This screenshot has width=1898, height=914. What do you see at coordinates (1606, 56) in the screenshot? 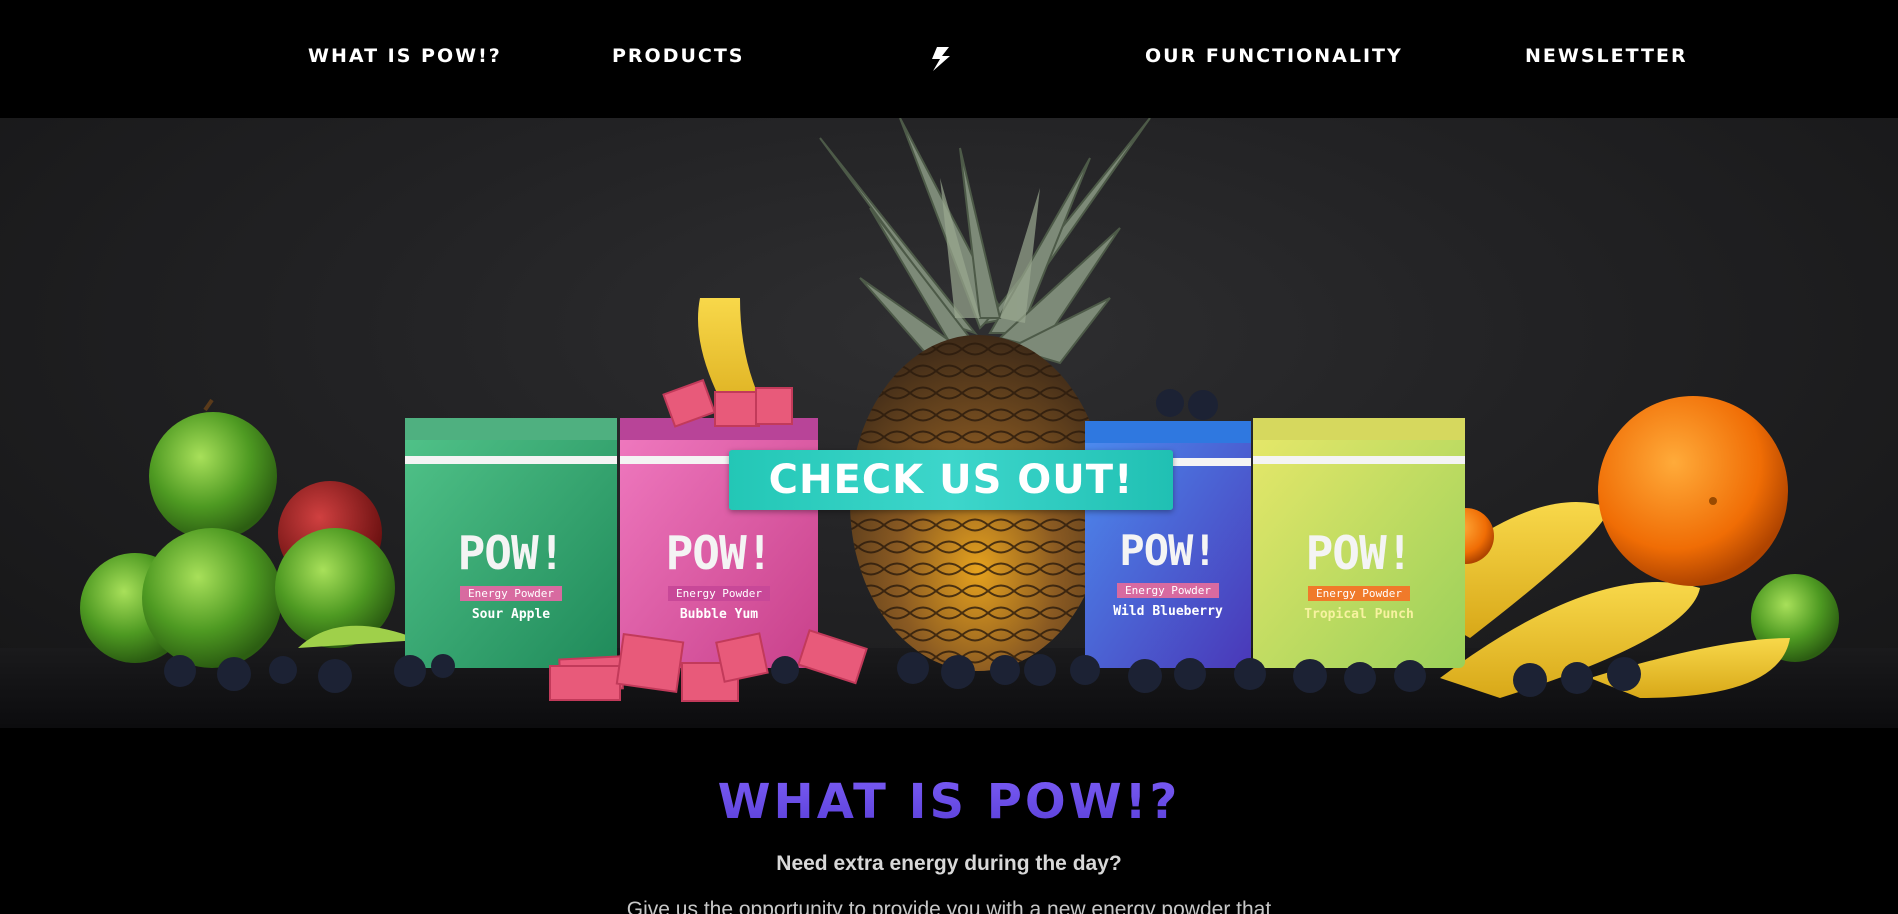
I see `nav-link-newsletter: NEWSLETTER` at bounding box center [1606, 56].